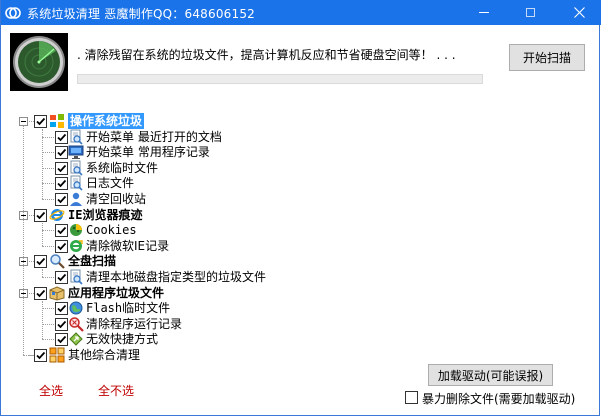 Image resolution: width=601 pixels, height=417 pixels. I want to click on scan-progress-bar, so click(280, 79).